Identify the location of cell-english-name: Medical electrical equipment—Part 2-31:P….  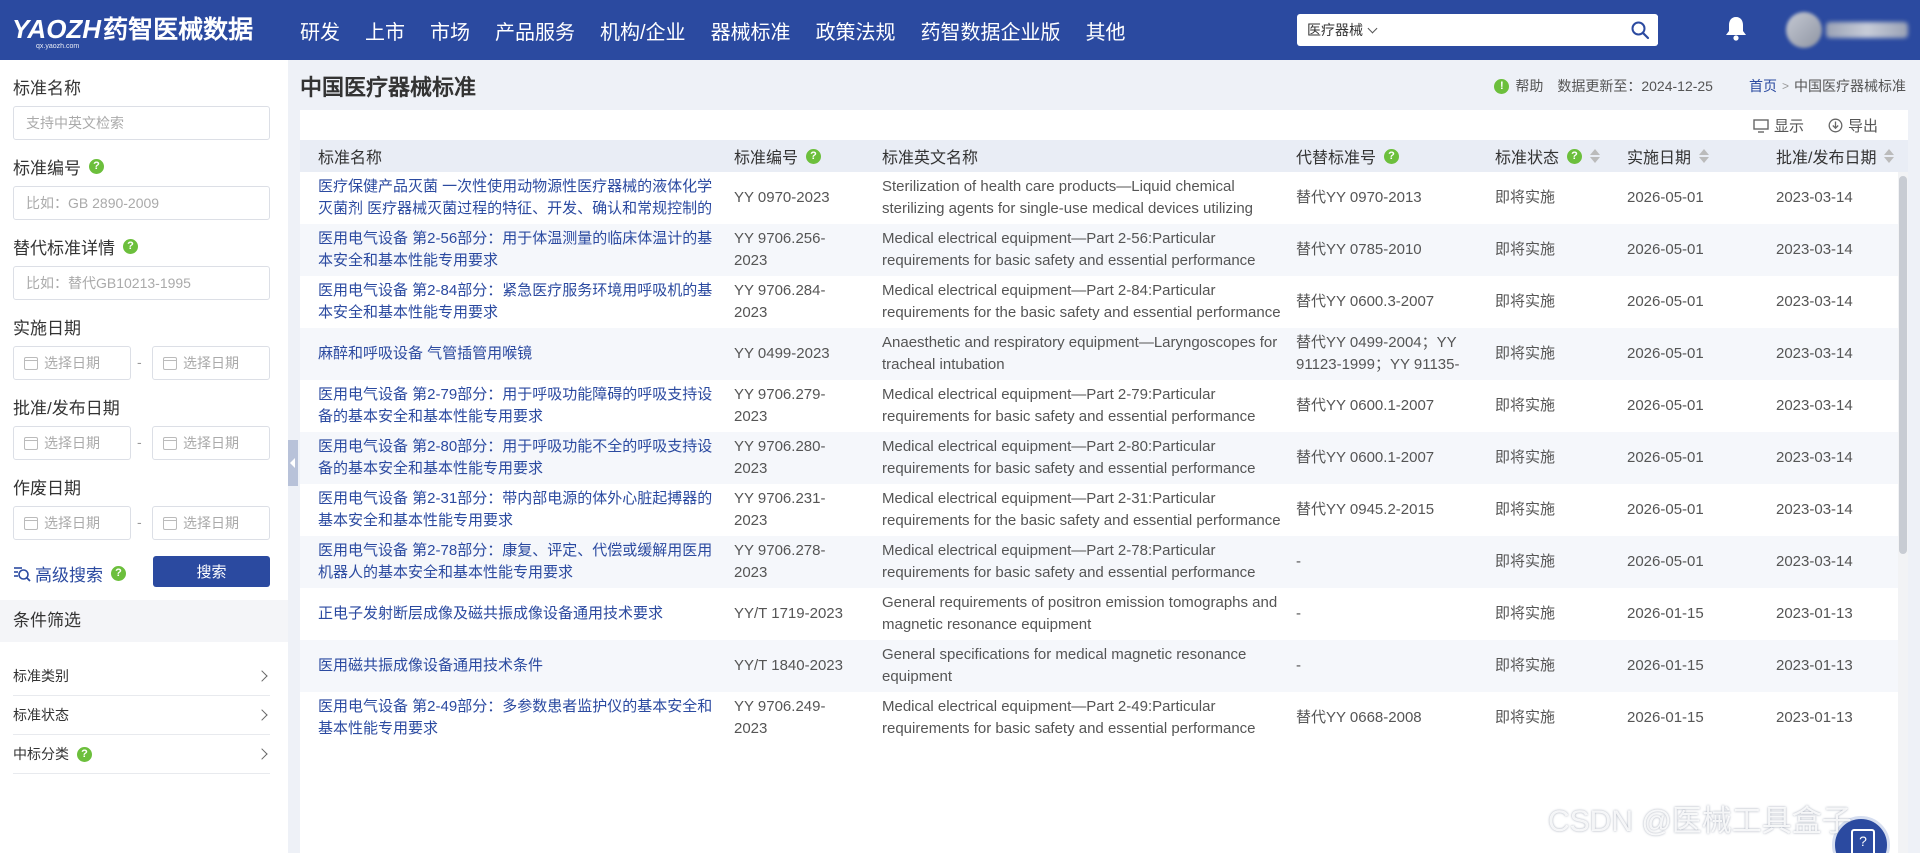
(1081, 509).